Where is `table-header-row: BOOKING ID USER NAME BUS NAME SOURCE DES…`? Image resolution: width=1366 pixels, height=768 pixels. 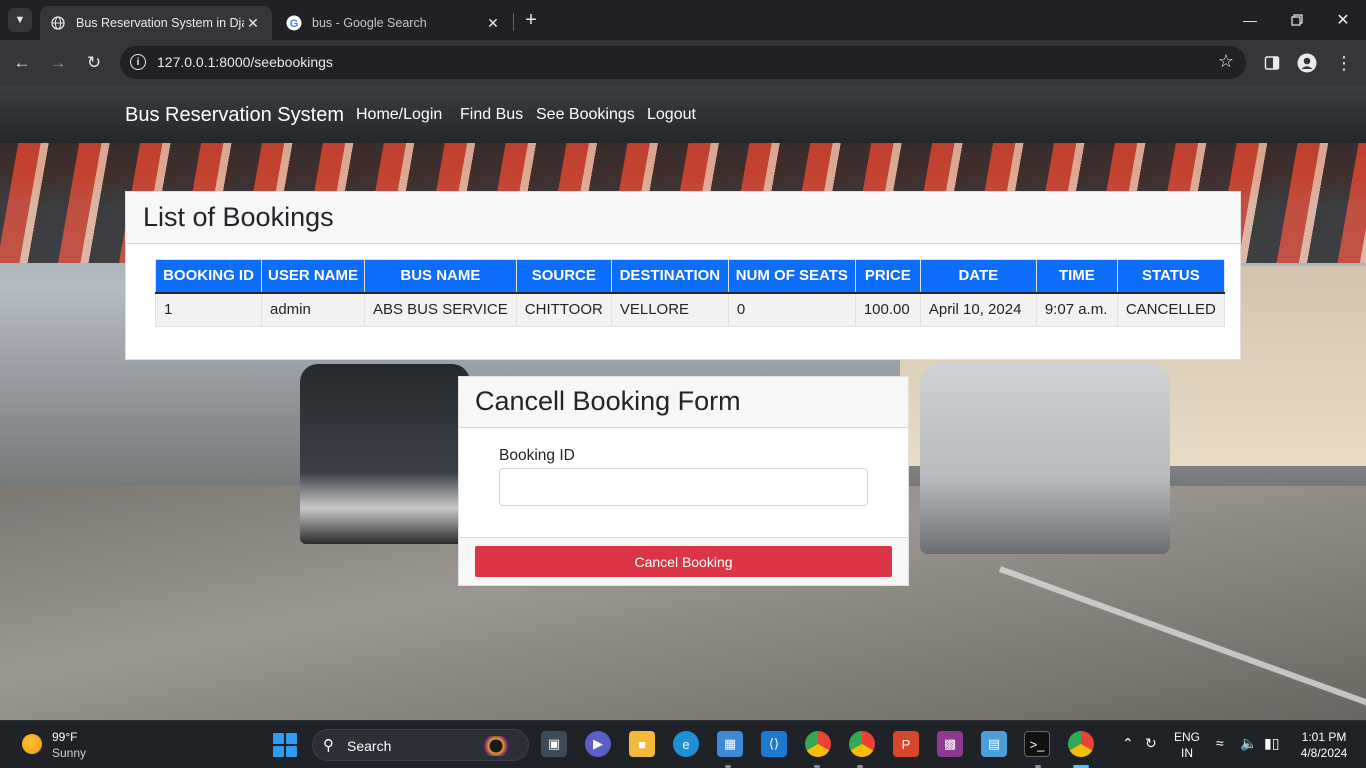 table-header-row: BOOKING ID USER NAME BUS NAME SOURCE DES… is located at coordinates (690, 276).